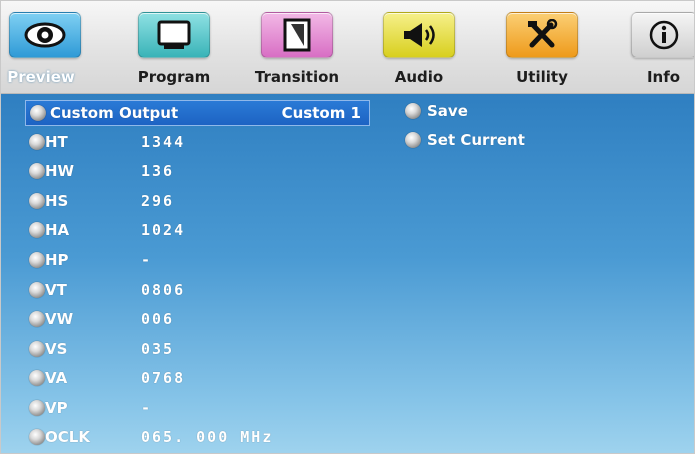  What do you see at coordinates (197, 349) in the screenshot?
I see `param-row-vs: VS 035` at bounding box center [197, 349].